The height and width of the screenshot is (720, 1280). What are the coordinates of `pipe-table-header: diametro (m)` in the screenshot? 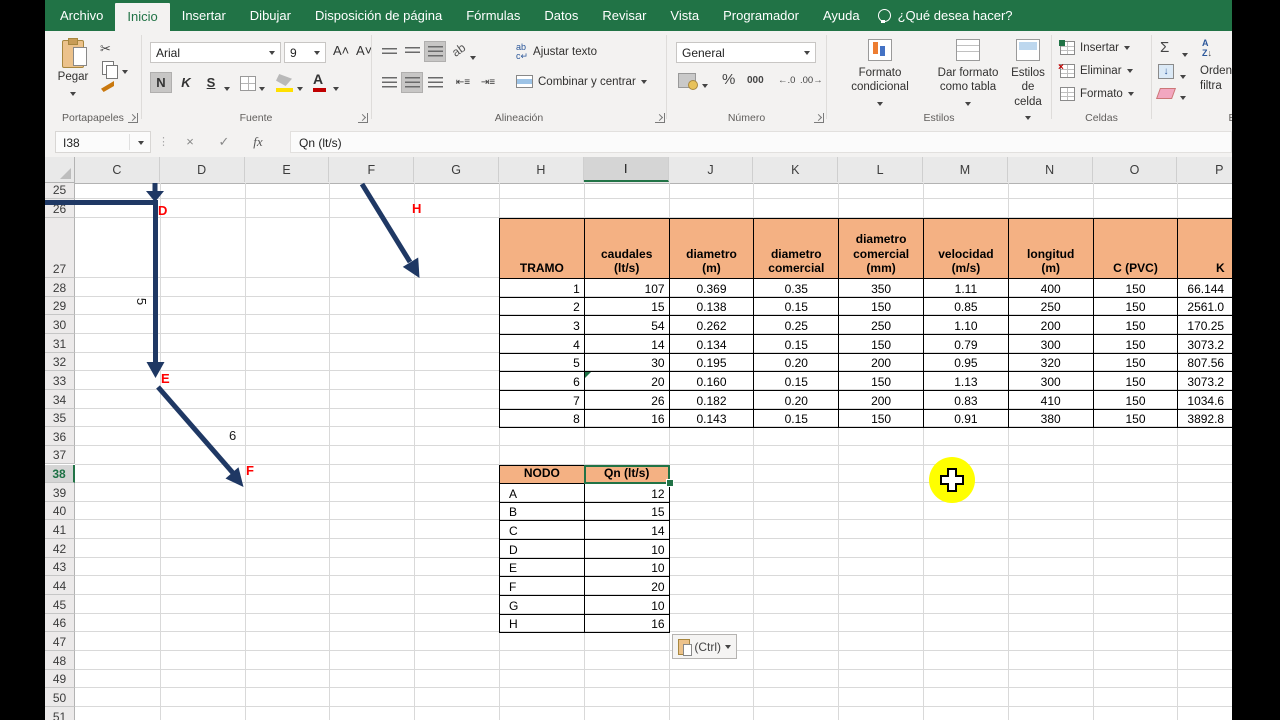 It's located at (711, 248).